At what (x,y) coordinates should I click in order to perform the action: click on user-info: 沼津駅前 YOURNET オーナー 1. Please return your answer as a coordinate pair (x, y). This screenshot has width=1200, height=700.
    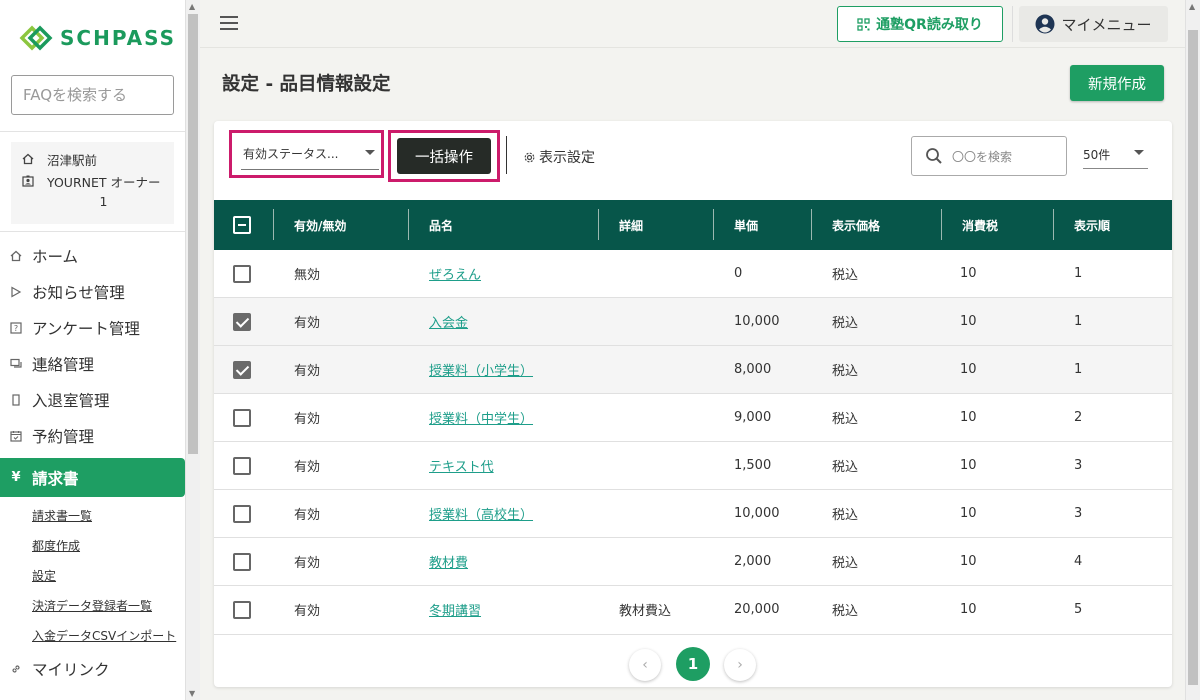
    Looking at the image, I should click on (92, 183).